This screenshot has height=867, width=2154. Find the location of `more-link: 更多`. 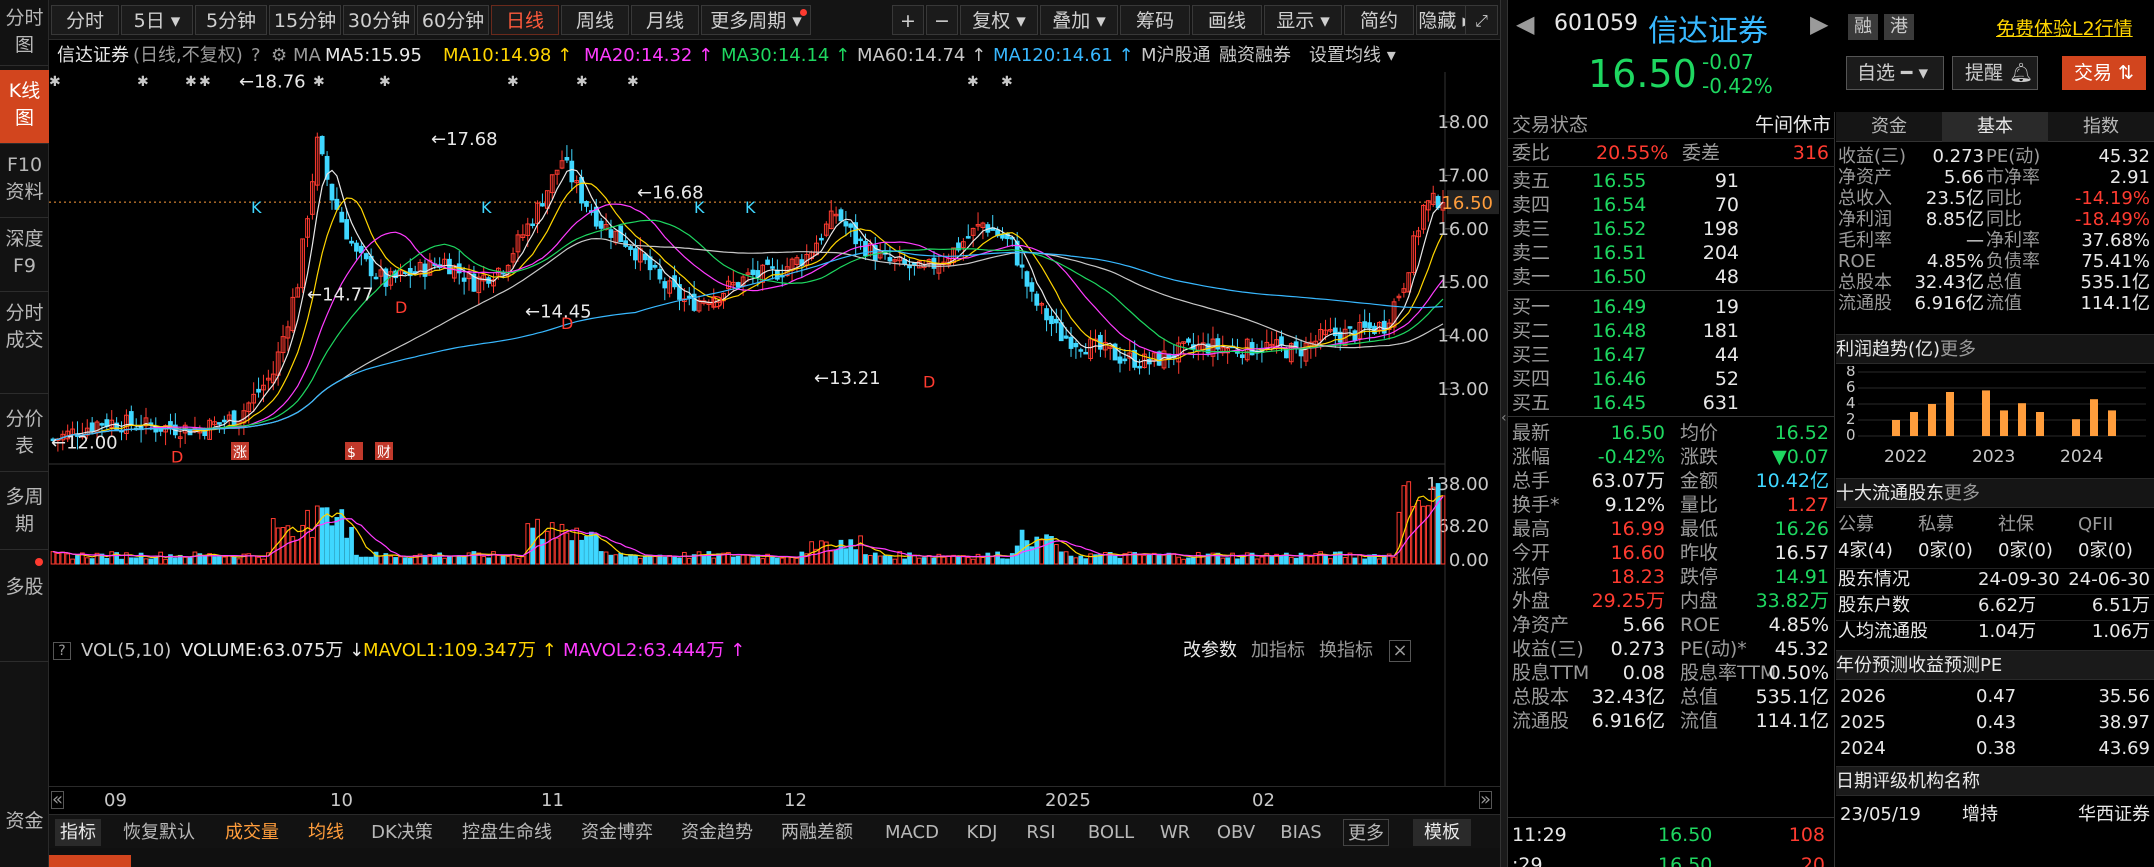

more-link: 更多 is located at coordinates (1958, 349).